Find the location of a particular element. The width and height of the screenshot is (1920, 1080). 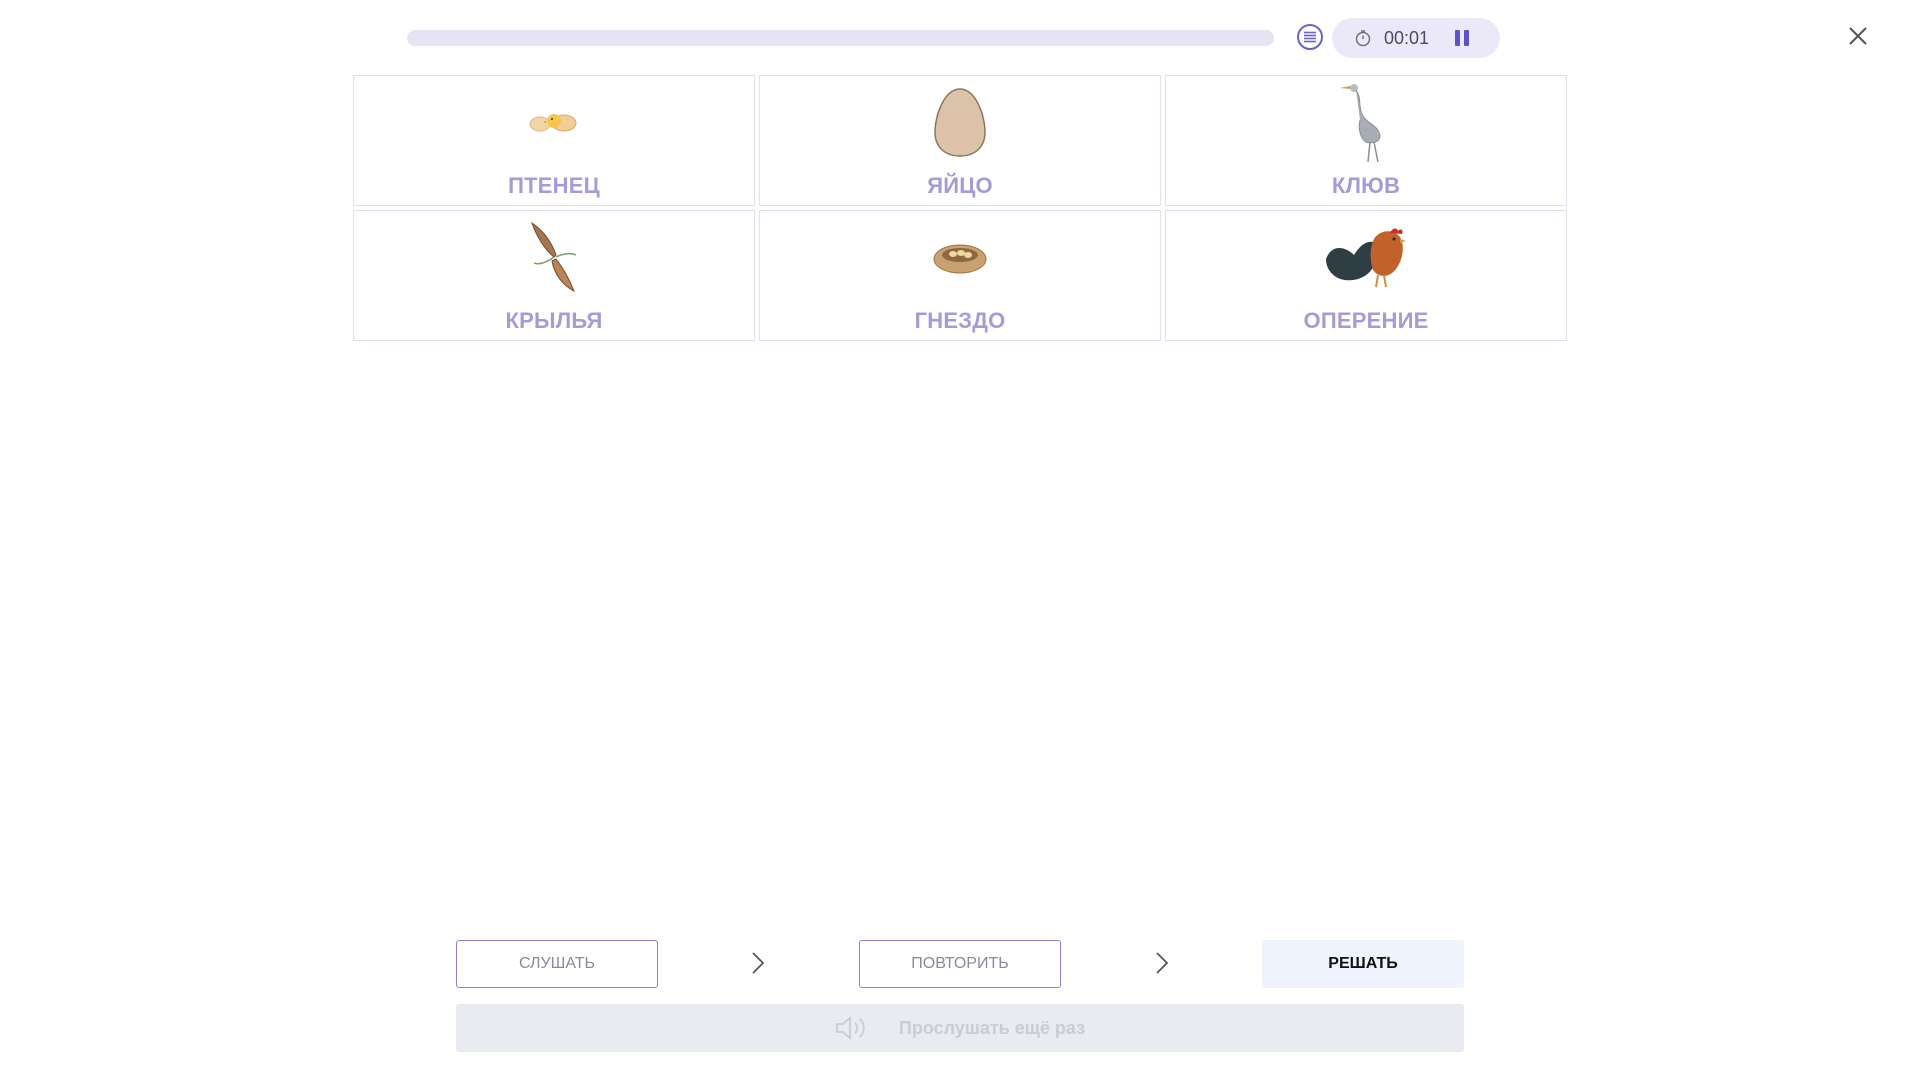

wings-icon is located at coordinates (554, 257).